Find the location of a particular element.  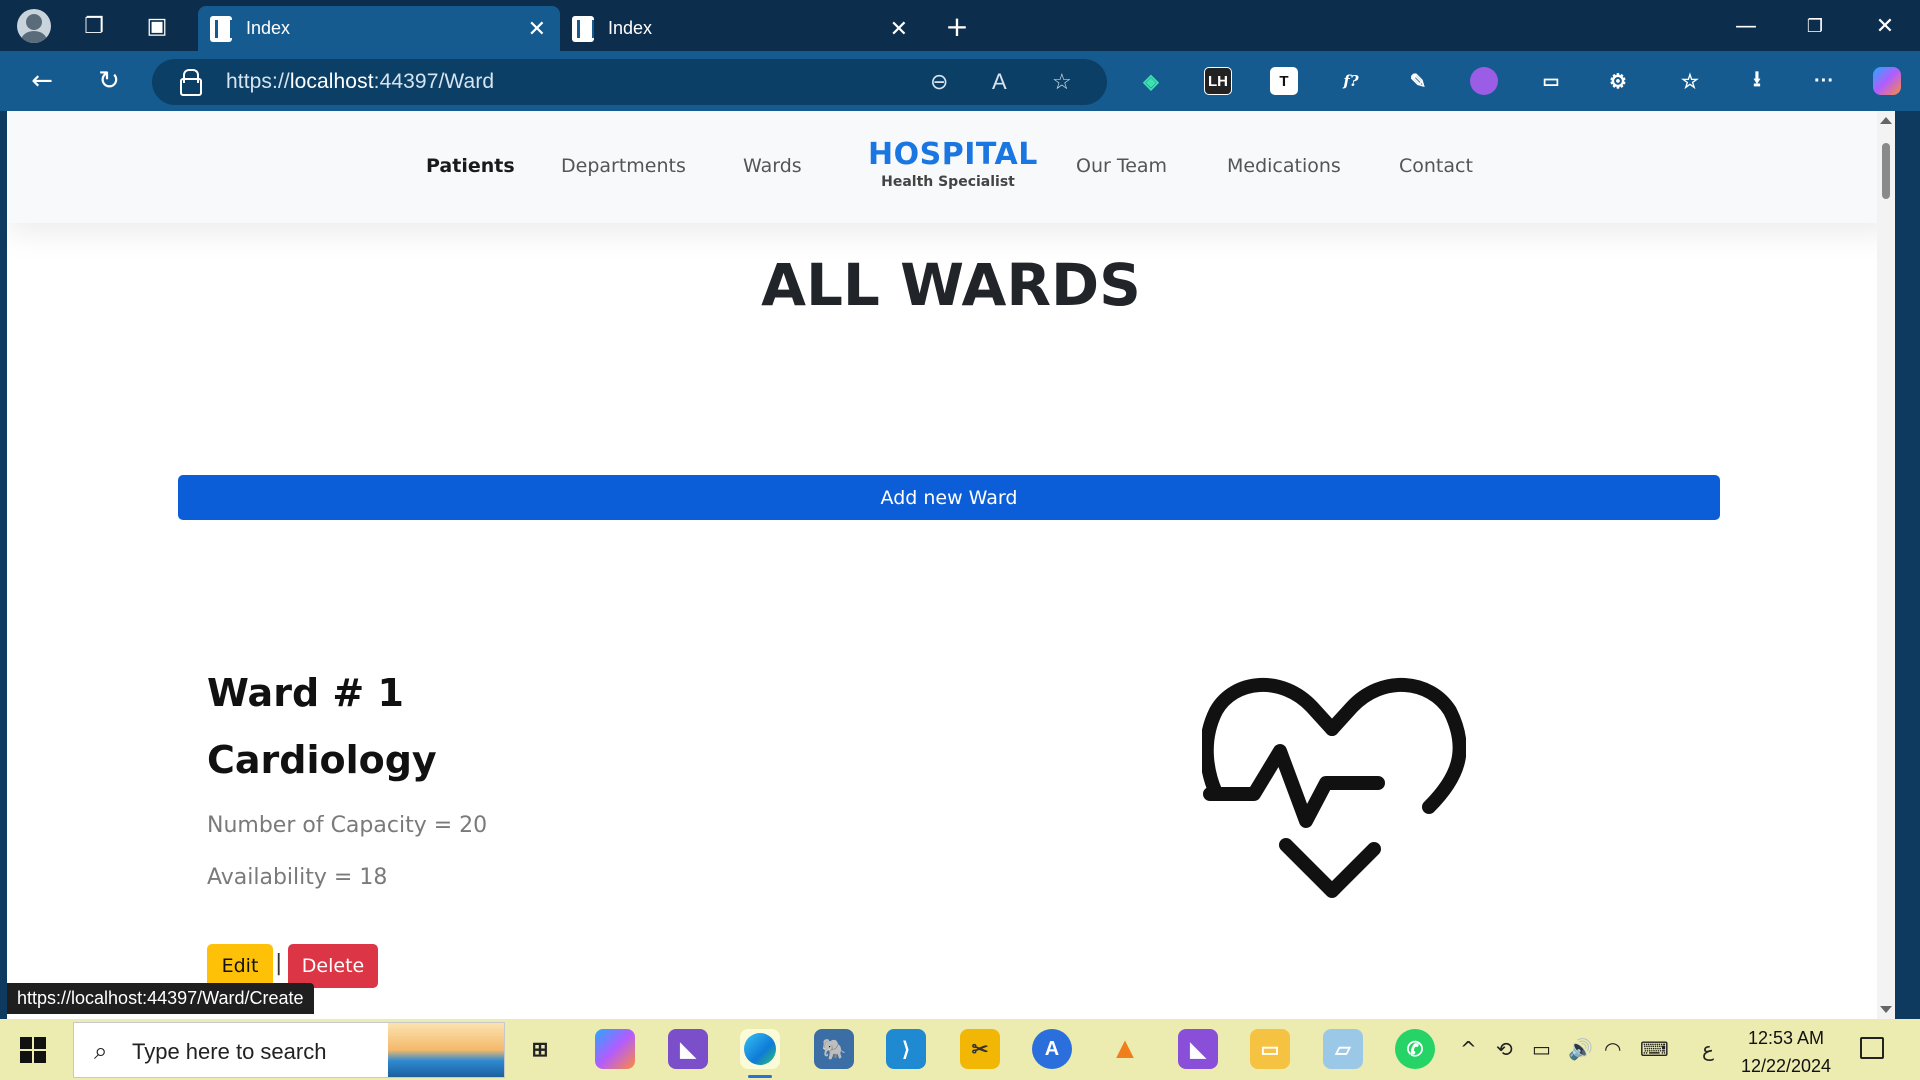

clock: 12:53 AM 12/22/2024 is located at coordinates (1786, 1052).